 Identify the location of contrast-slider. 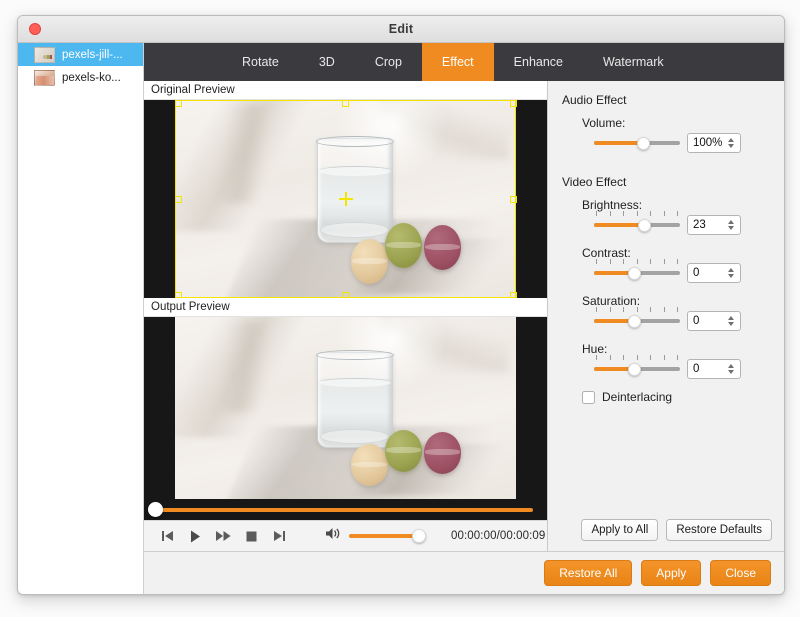
(637, 269).